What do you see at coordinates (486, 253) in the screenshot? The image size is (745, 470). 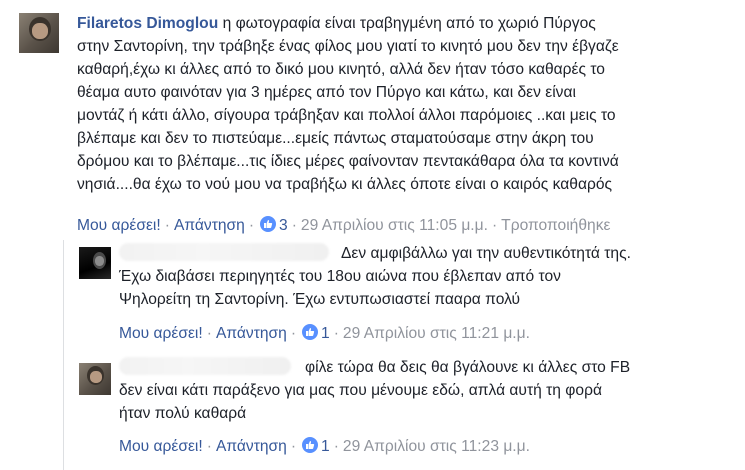 I see `comment-text-line: Δεν αμφιβάλλω γαι την αυθεντικότητά της.` at bounding box center [486, 253].